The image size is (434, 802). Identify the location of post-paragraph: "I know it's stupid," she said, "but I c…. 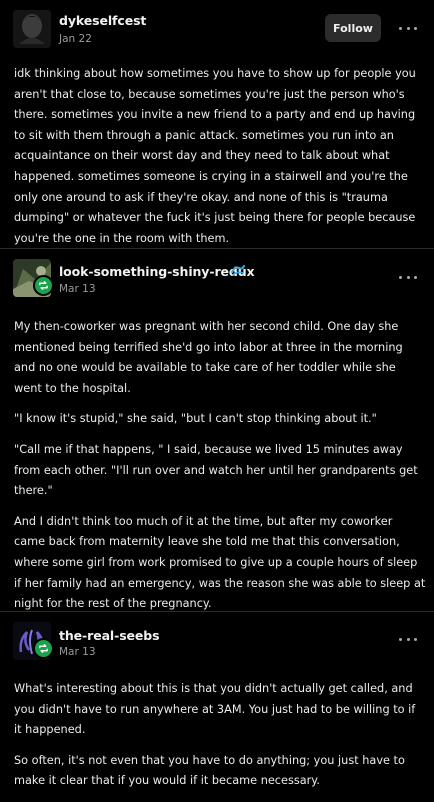
(195, 419).